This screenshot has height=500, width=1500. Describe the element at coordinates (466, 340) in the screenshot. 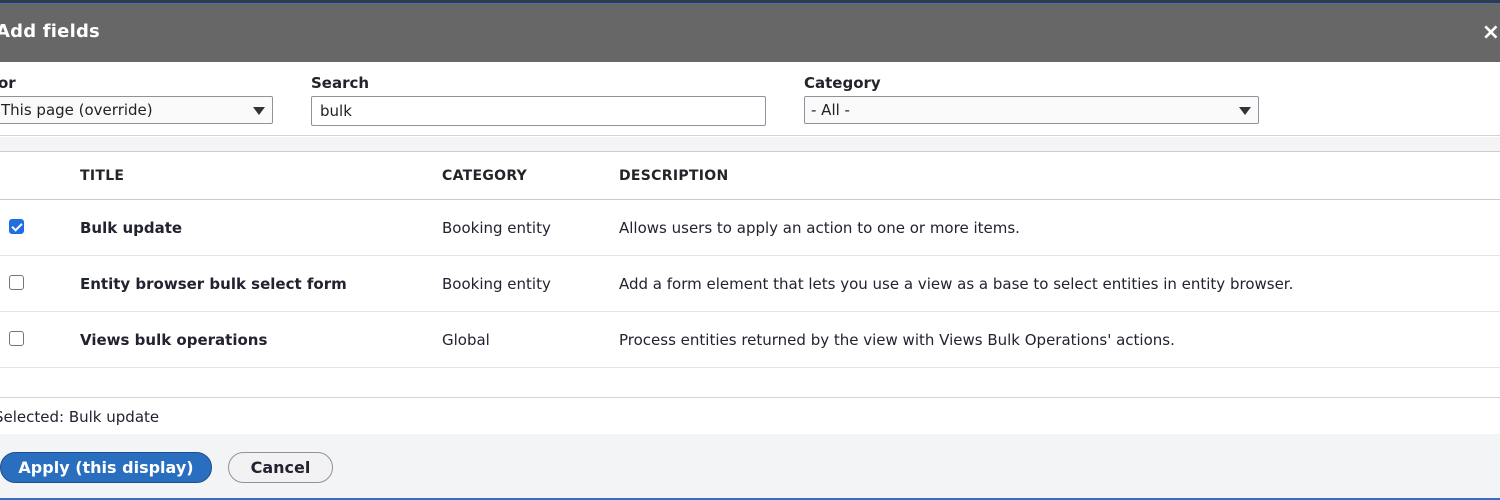

I see `row-category: Global` at that location.